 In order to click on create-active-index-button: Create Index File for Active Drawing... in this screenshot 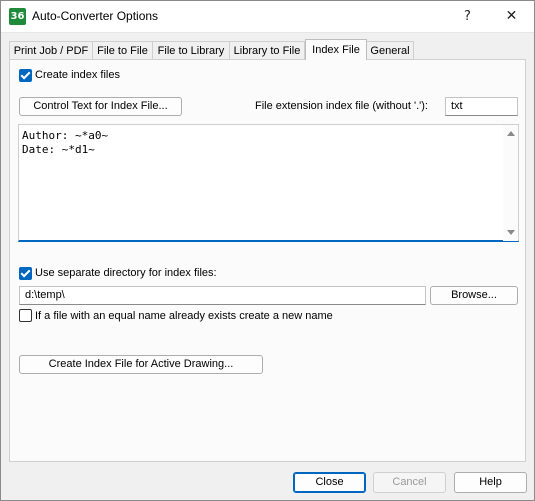, I will do `click(141, 364)`.